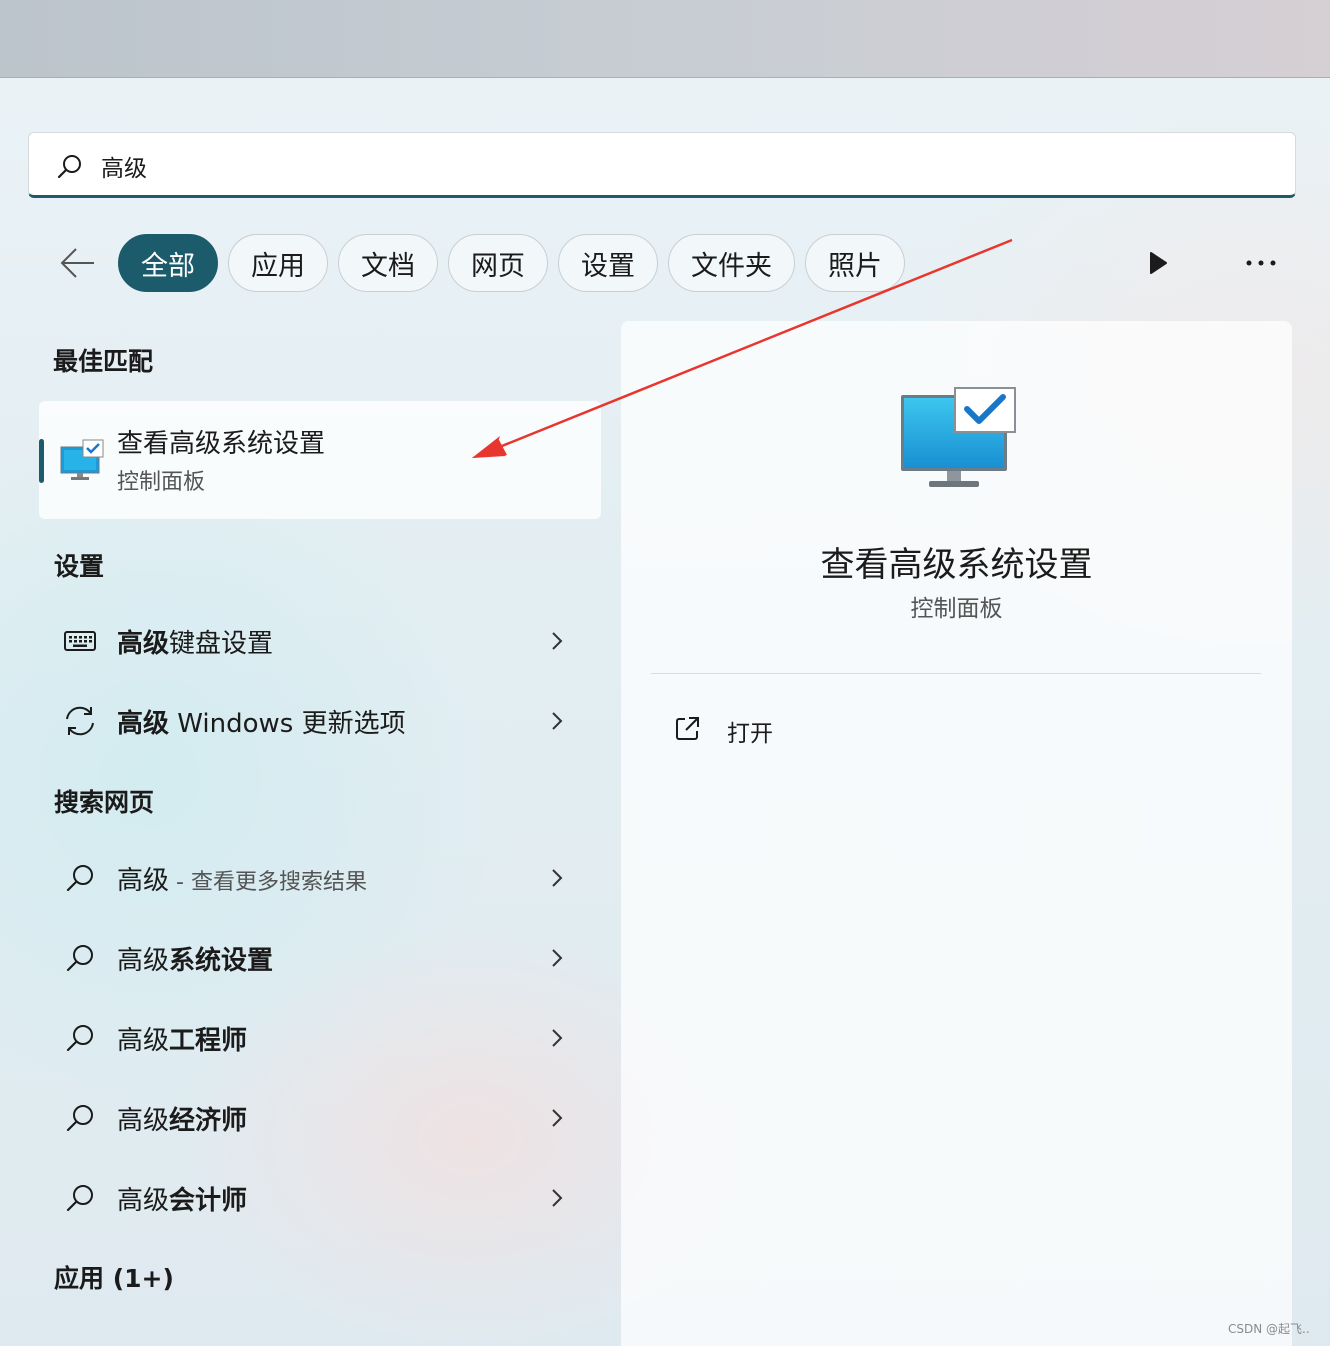  What do you see at coordinates (319, 1198) in the screenshot?
I see `web-item: 高级会计师` at bounding box center [319, 1198].